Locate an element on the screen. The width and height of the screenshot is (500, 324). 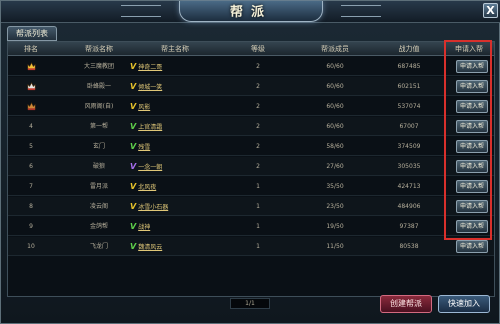
rank-cell: 5 is located at coordinates (31, 146).